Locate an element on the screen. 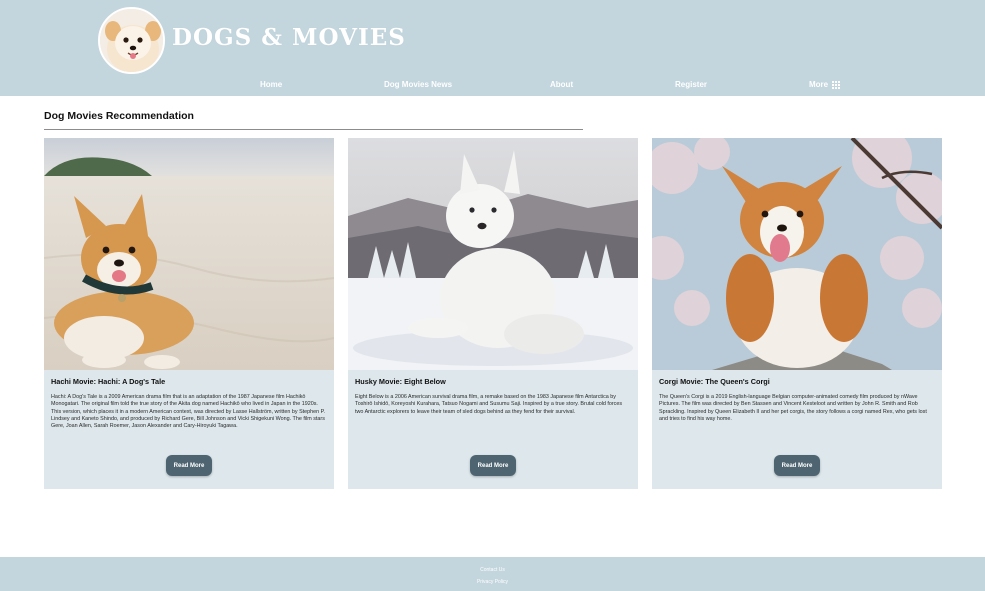 This screenshot has height=591, width=985. nav-dog-movies-news: Dog Movies News is located at coordinates (418, 84).